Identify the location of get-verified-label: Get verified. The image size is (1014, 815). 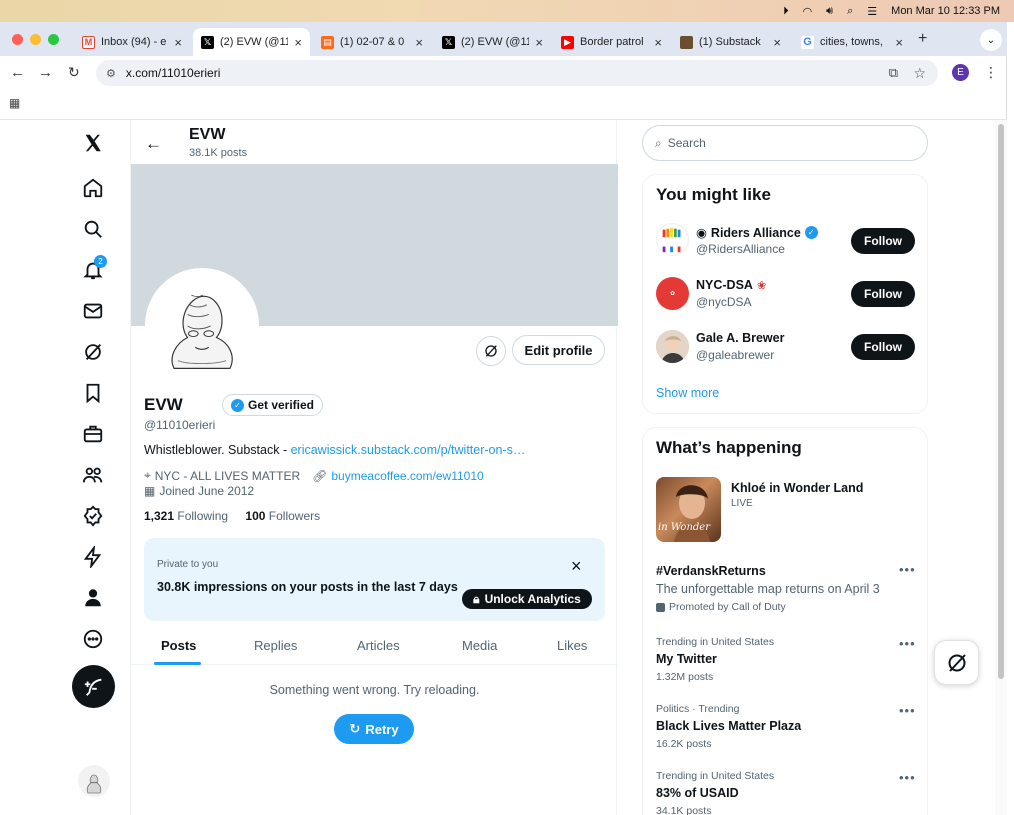
(281, 405).